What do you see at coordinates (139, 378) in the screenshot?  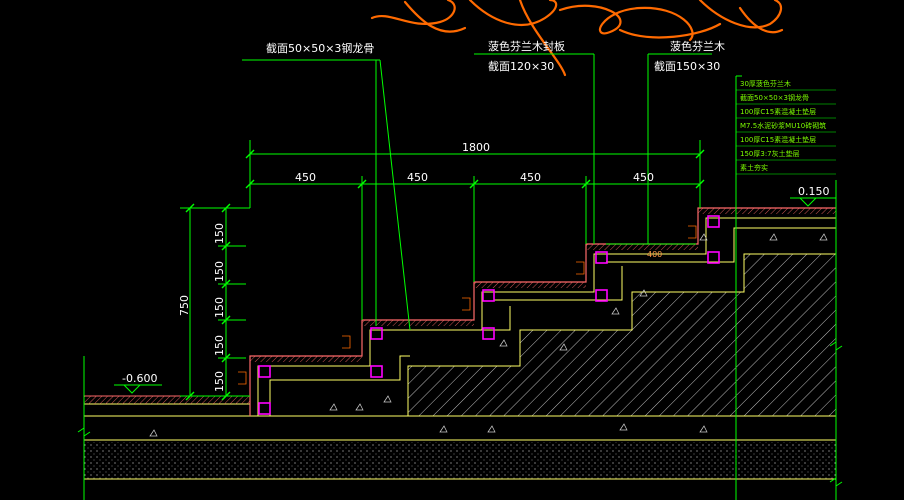 I see `level-bottom-label: -0.600` at bounding box center [139, 378].